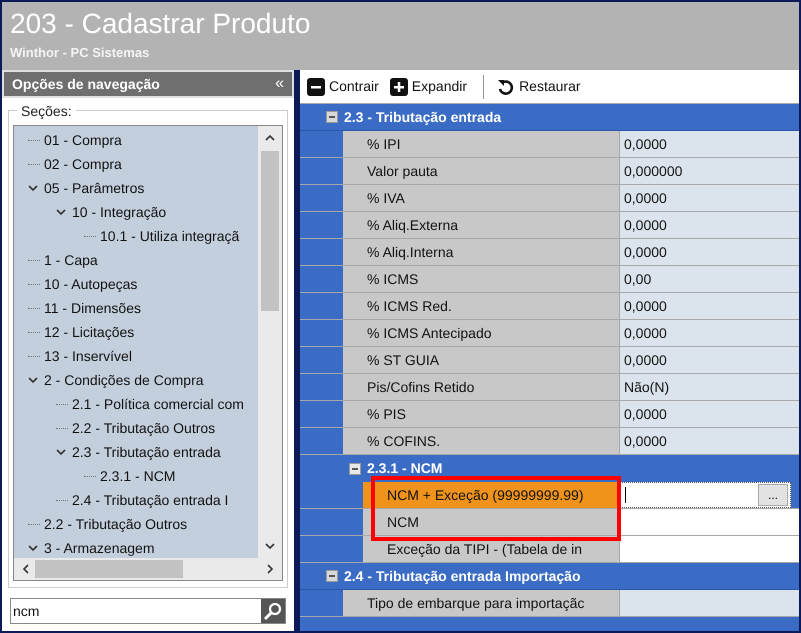 Image resolution: width=801 pixels, height=633 pixels. I want to click on toolbar-button: Restaurar, so click(540, 86).